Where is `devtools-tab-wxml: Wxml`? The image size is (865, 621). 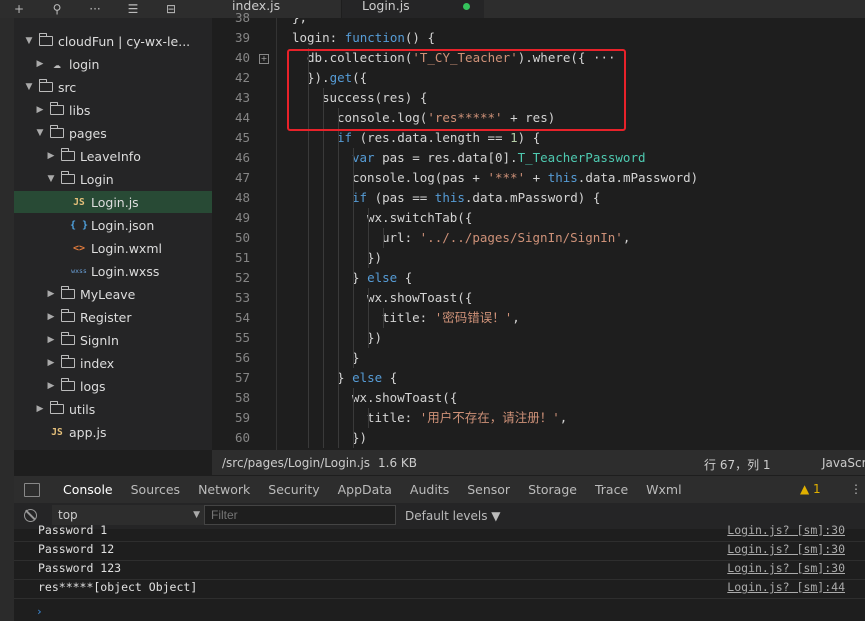 devtools-tab-wxml: Wxml is located at coordinates (663, 489).